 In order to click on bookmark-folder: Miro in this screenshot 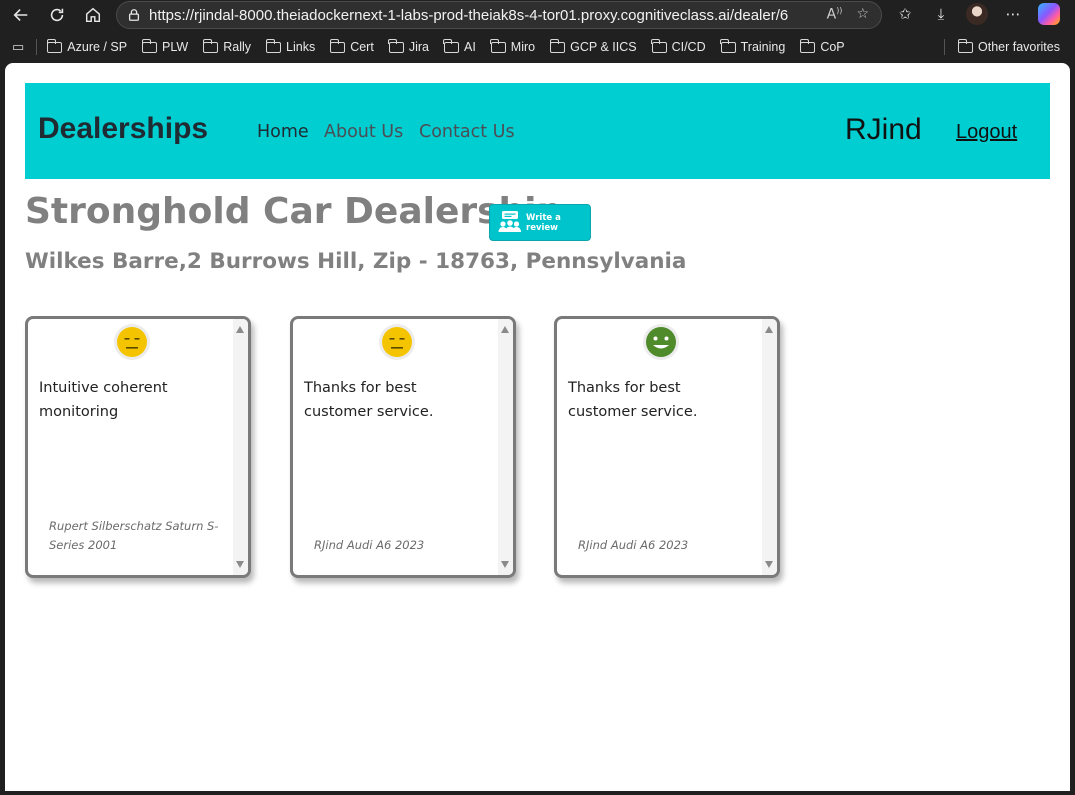, I will do `click(513, 46)`.